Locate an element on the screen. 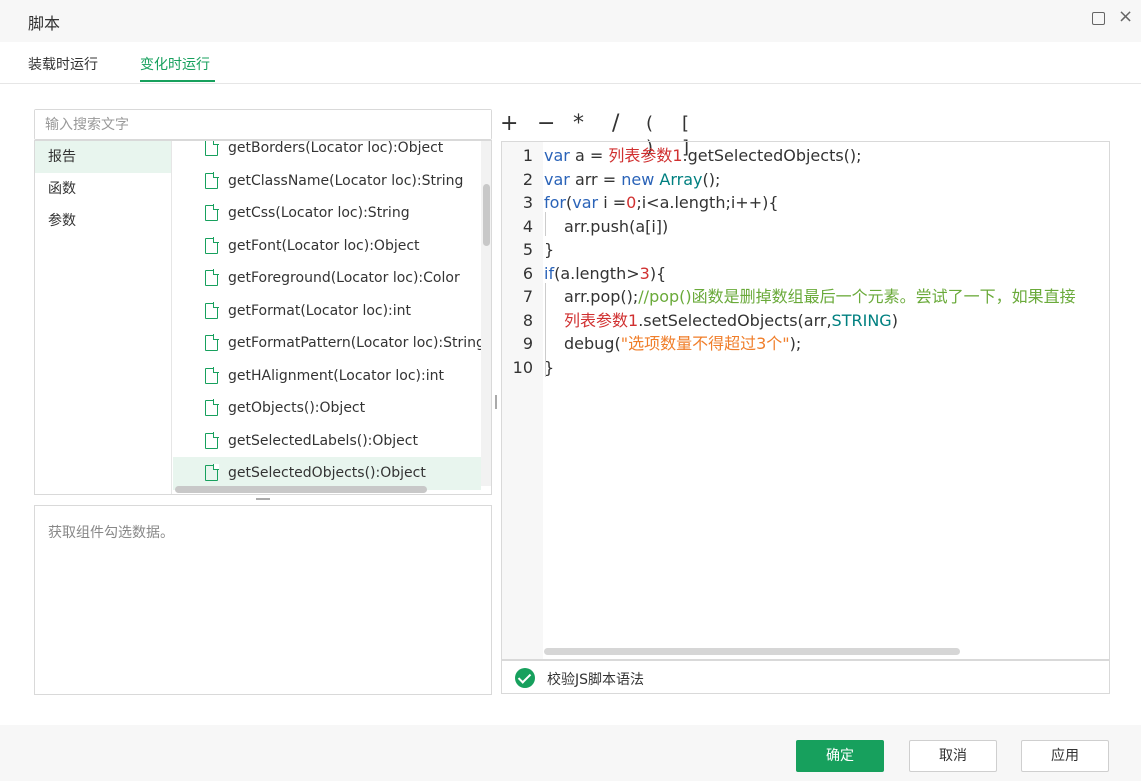  function-label: getFormatPattern(Locator loc):String is located at coordinates (356, 343).